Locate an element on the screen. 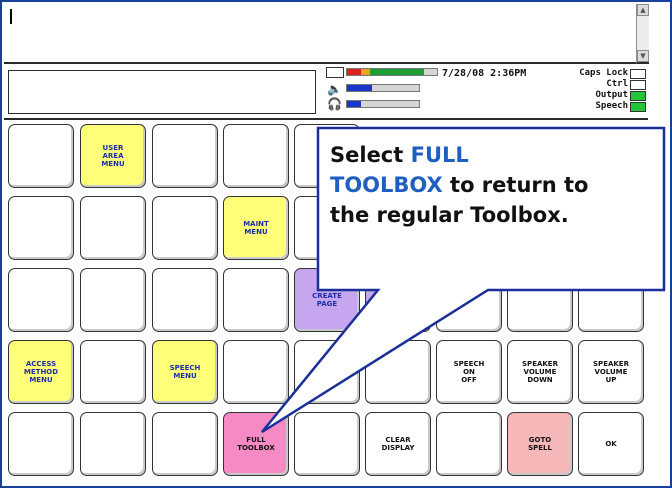 The width and height of the screenshot is (672, 488). key-r1-c0 is located at coordinates (41, 228).